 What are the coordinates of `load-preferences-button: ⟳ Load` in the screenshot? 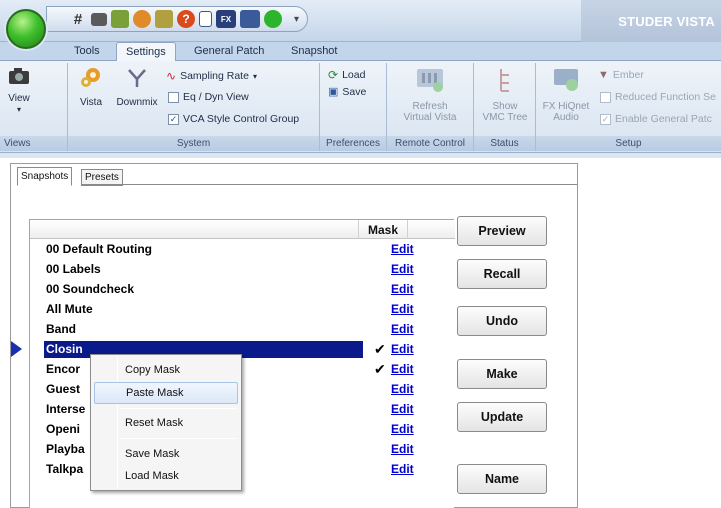 It's located at (346, 75).